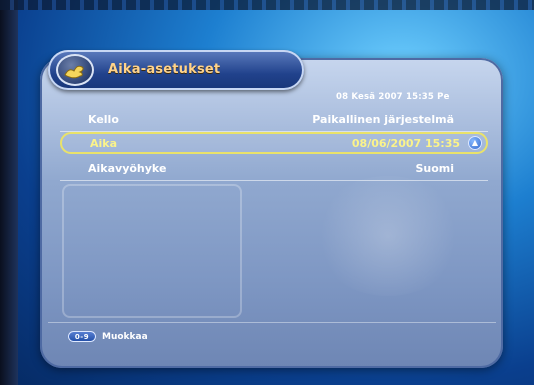 This screenshot has height=385, width=534. What do you see at coordinates (405, 143) in the screenshot?
I see `setting-value: 08/06/2007 15:35` at bounding box center [405, 143].